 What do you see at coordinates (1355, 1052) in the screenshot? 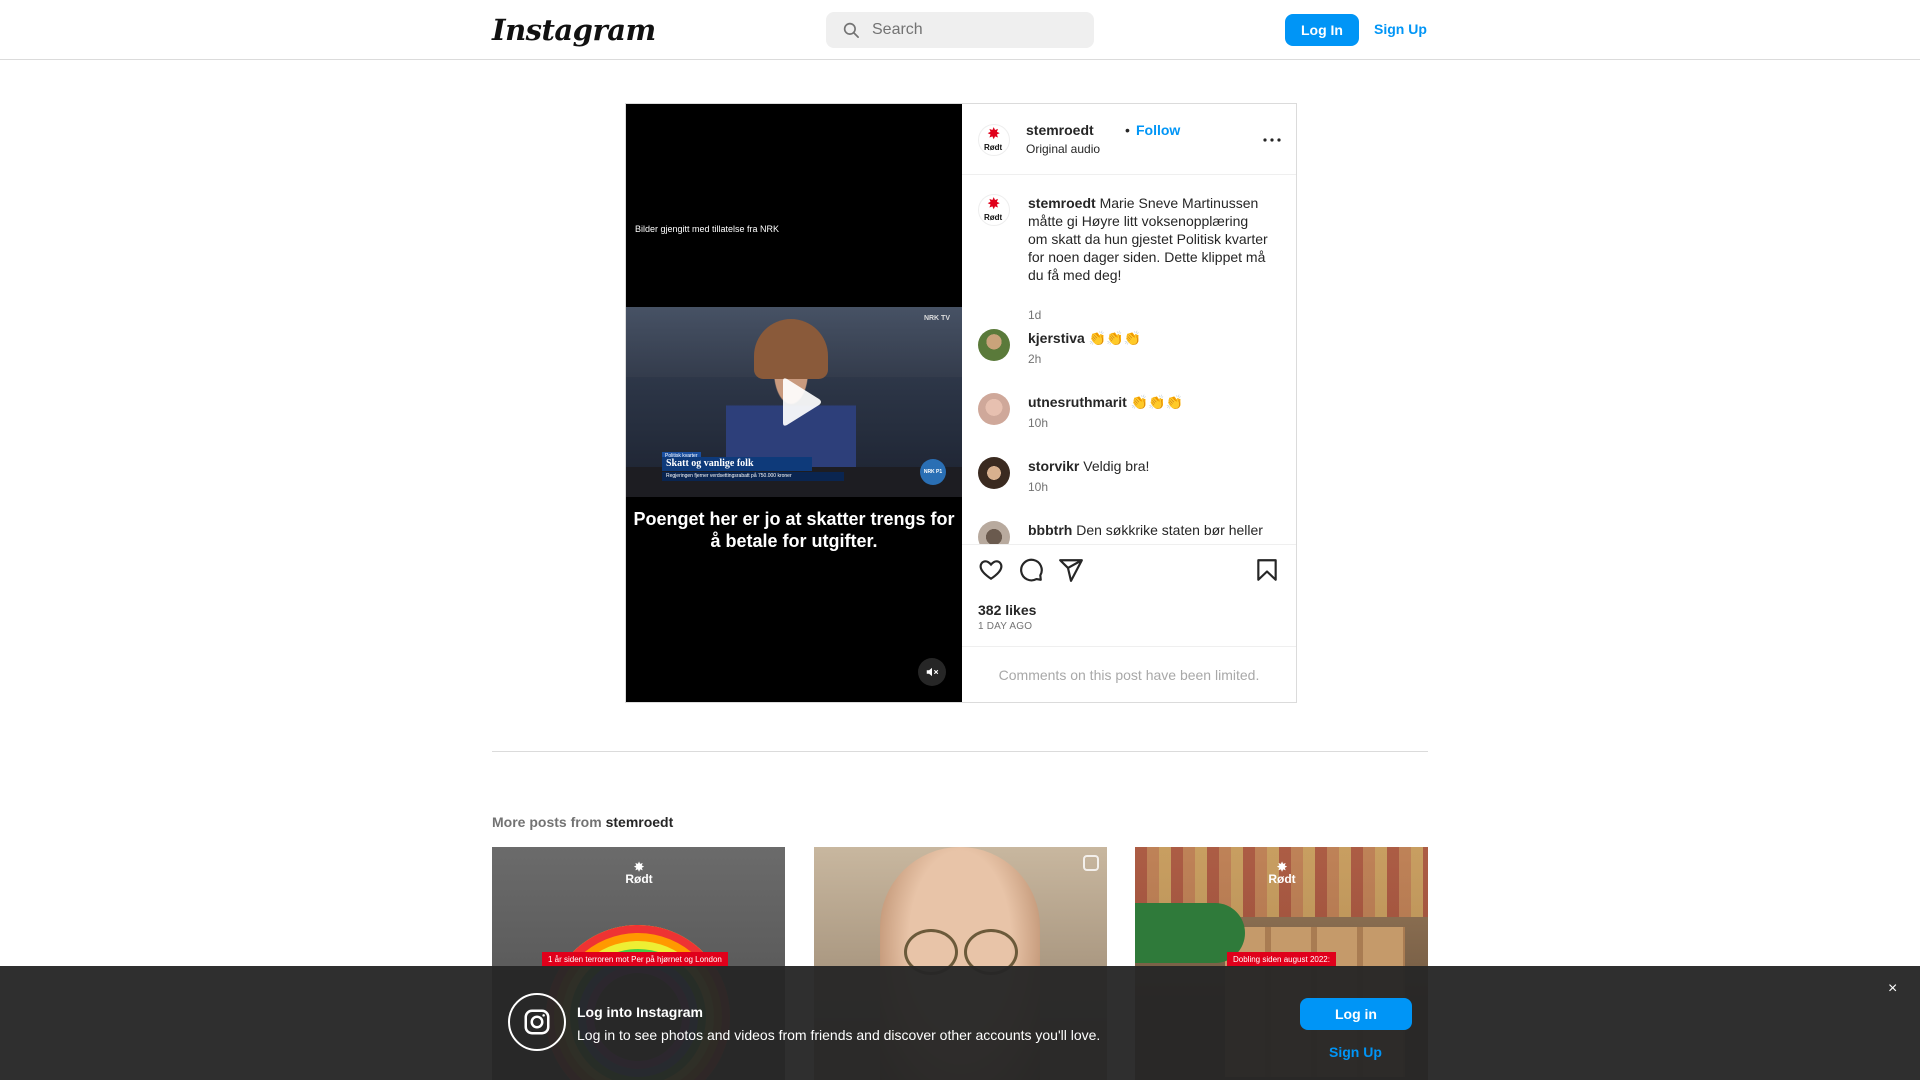
I see `banner-signup-link: Sign Up` at bounding box center [1355, 1052].